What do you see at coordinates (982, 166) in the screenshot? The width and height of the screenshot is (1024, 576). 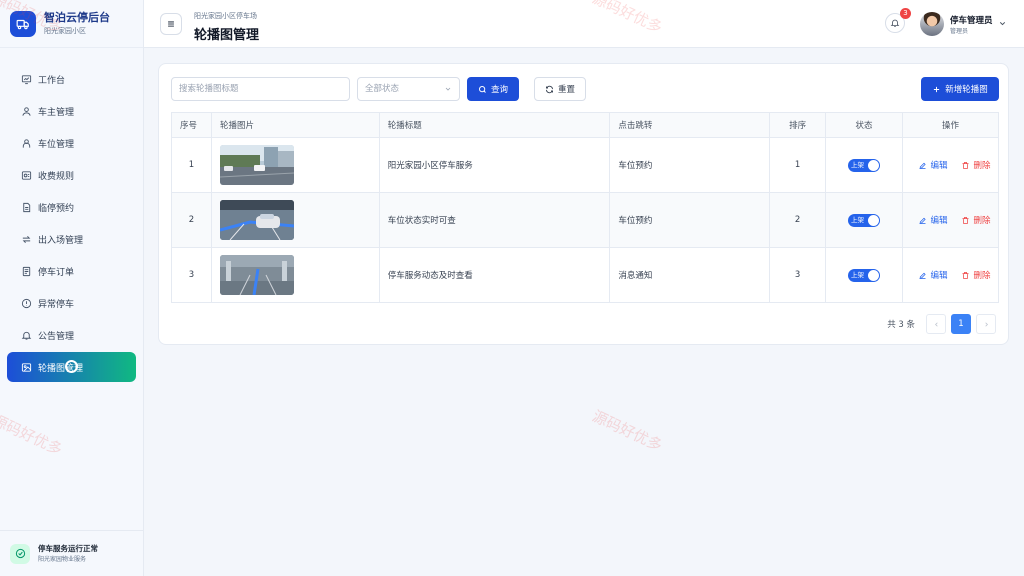 I see `delete-label: 删除` at bounding box center [982, 166].